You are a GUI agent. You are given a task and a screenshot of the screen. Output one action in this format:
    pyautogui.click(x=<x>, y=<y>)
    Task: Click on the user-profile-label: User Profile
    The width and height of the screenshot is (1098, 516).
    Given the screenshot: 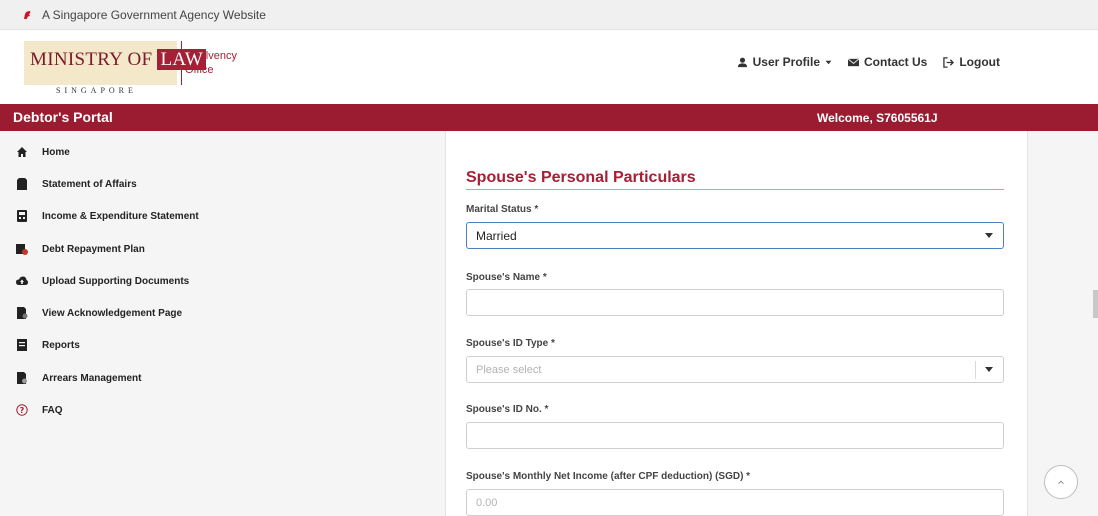 What is the action you would take?
    pyautogui.click(x=786, y=62)
    